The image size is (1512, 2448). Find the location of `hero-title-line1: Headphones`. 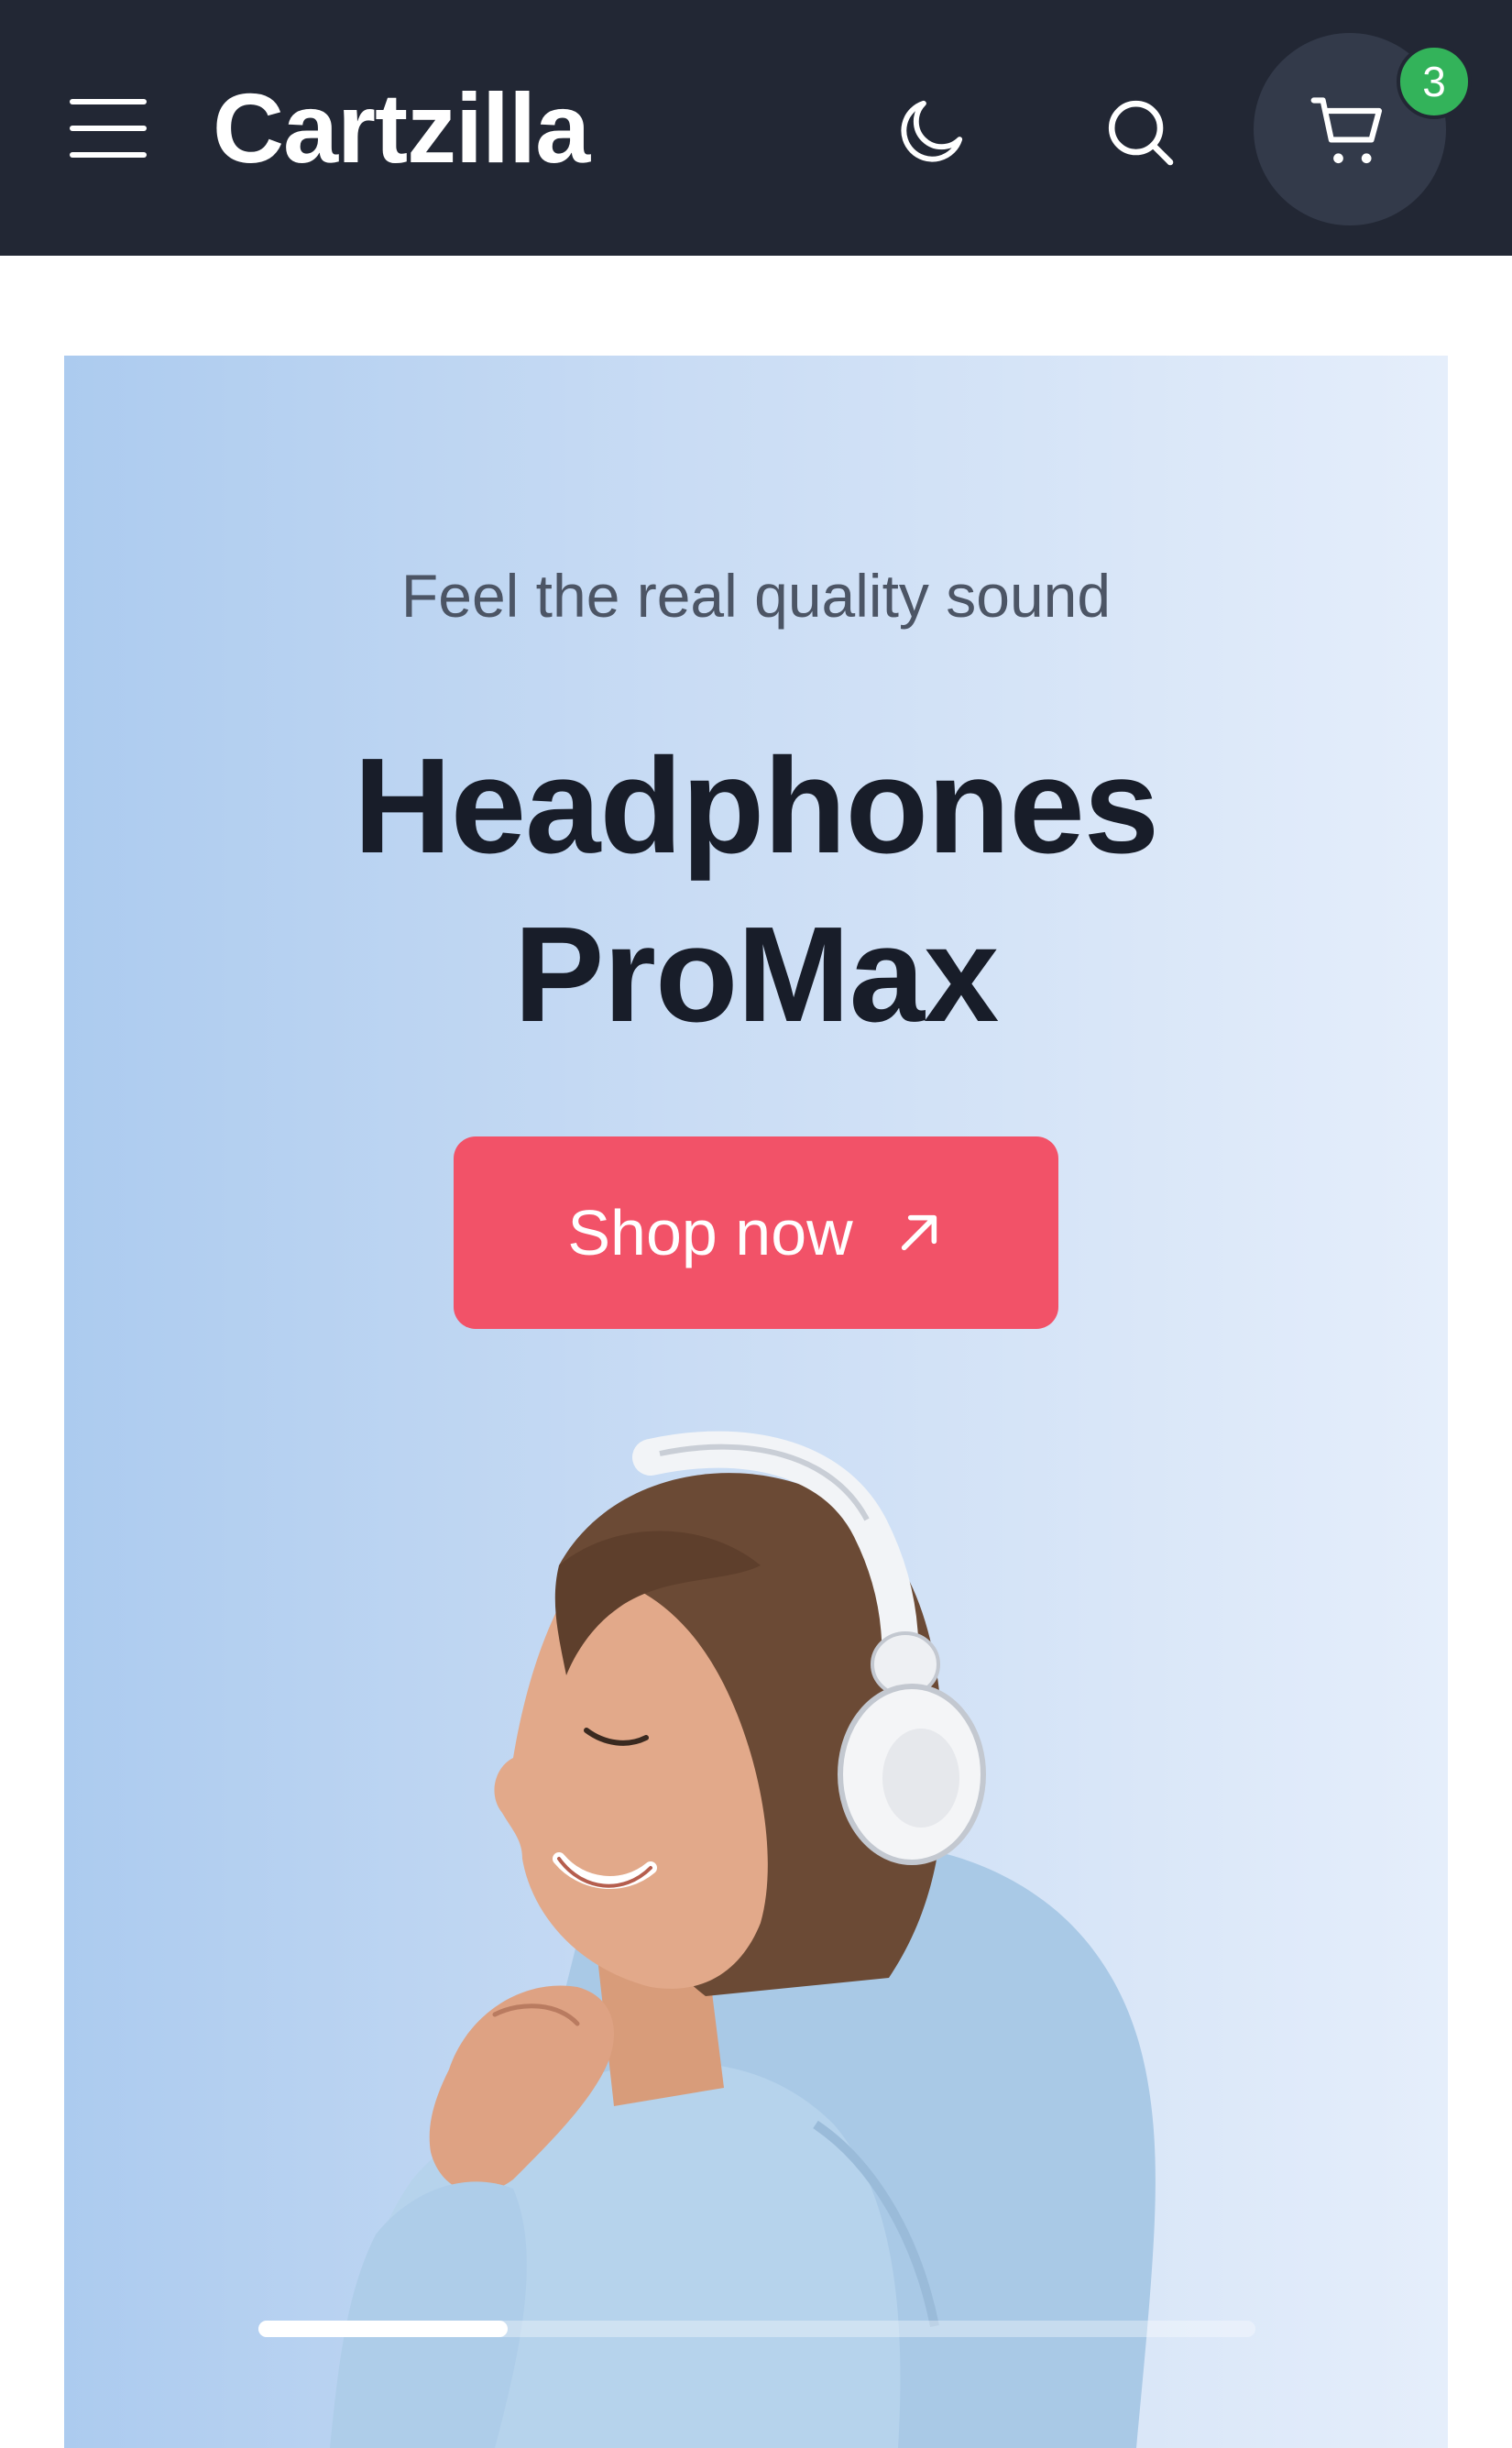

hero-title-line1: Headphones is located at coordinates (756, 806).